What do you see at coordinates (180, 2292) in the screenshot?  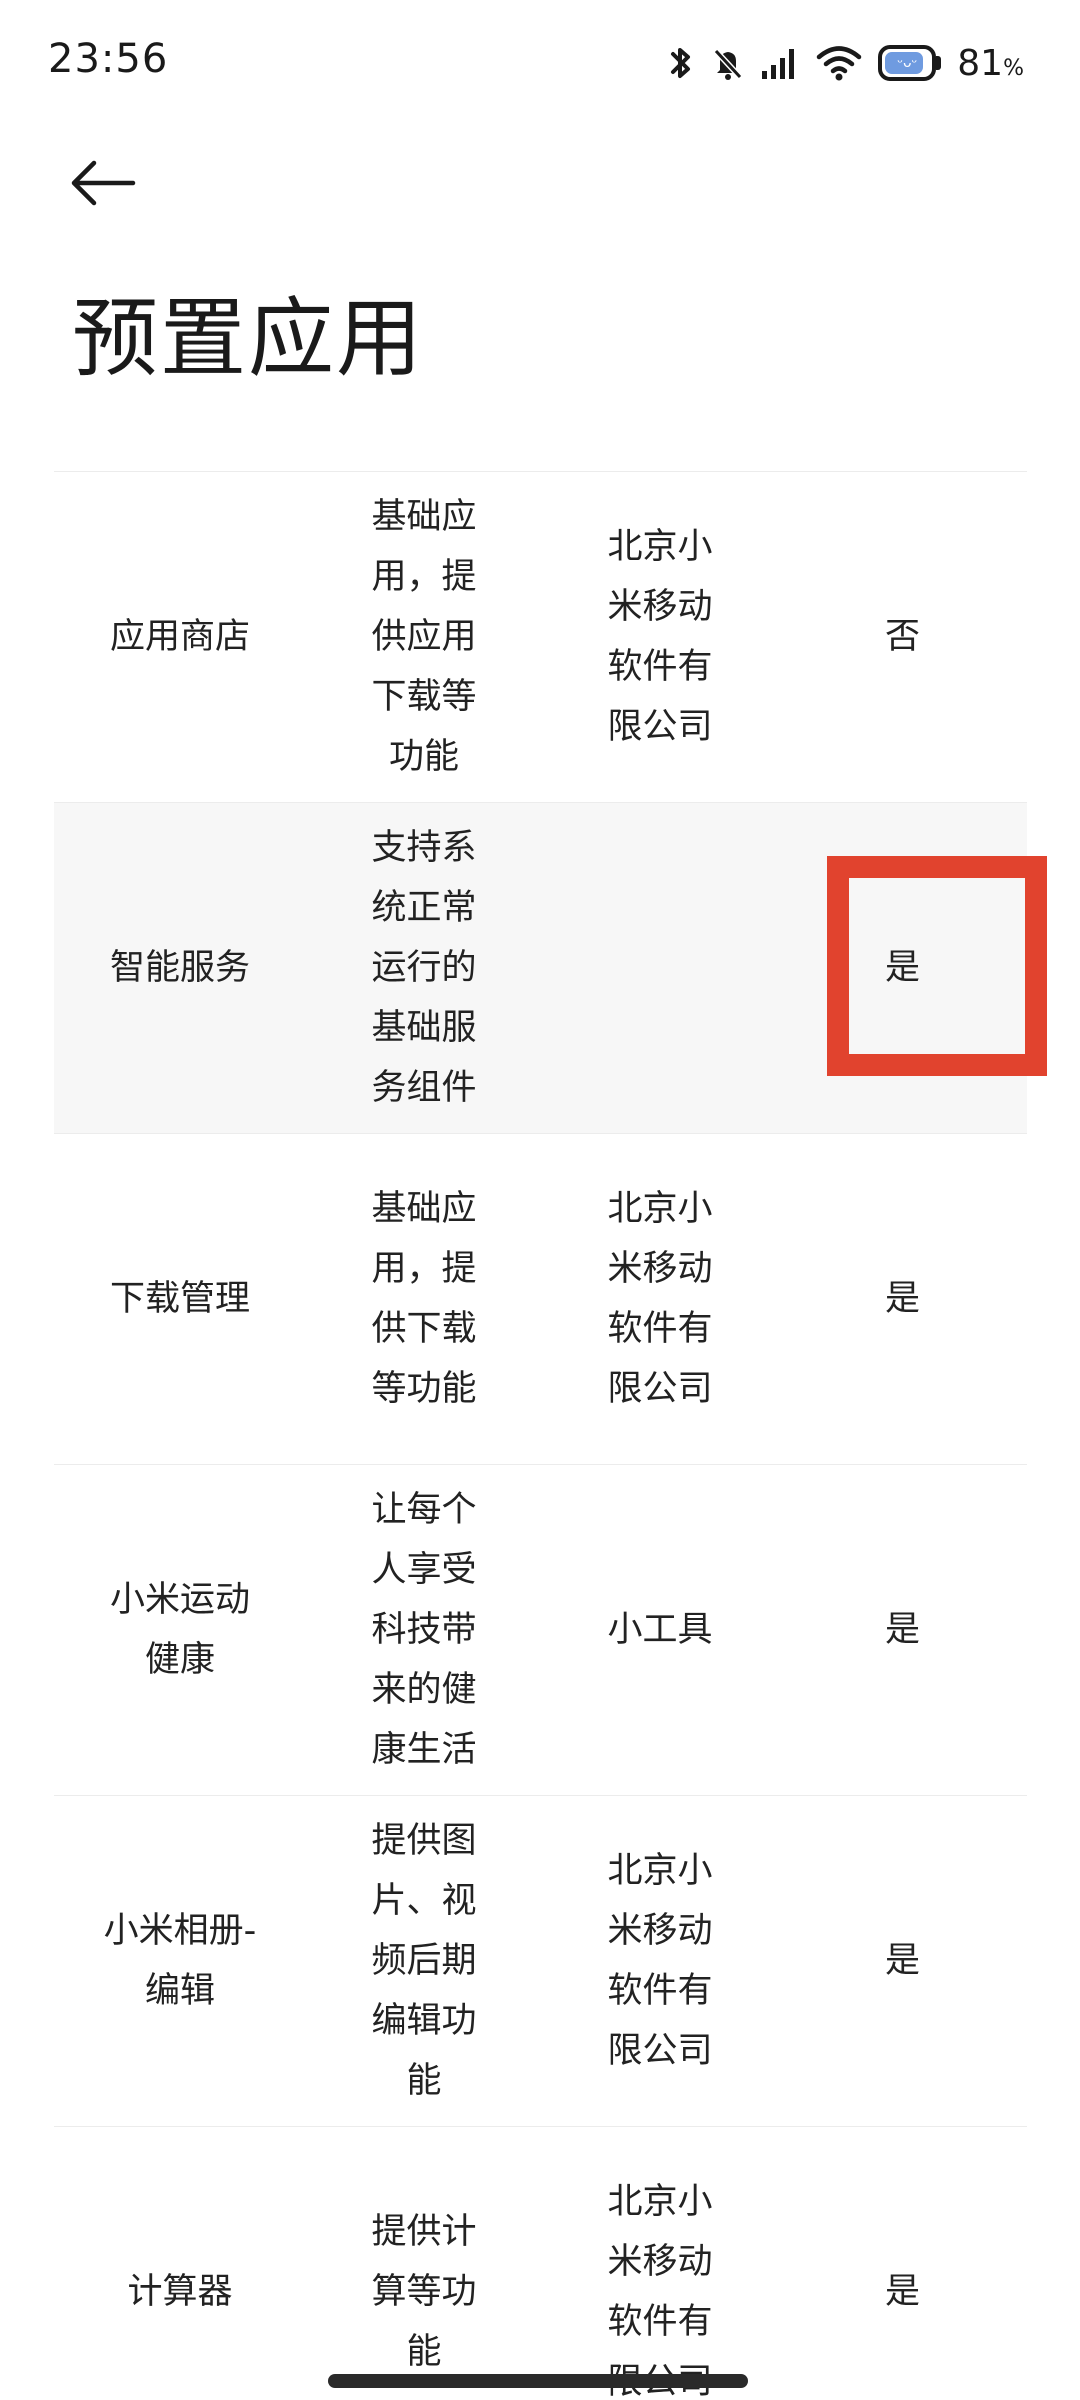 I see `app-name-cell: 计算器` at bounding box center [180, 2292].